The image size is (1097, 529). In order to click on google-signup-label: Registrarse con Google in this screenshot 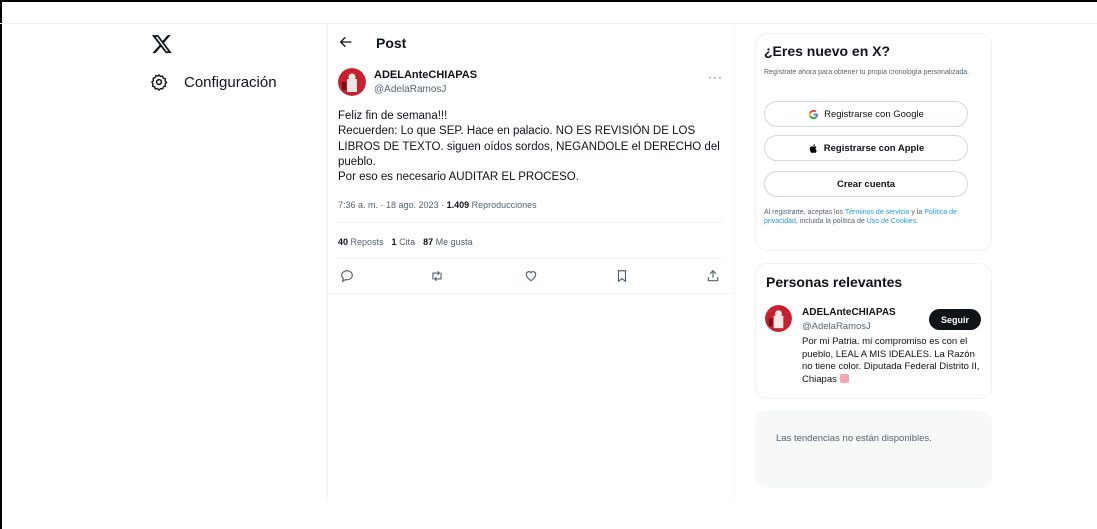, I will do `click(874, 114)`.